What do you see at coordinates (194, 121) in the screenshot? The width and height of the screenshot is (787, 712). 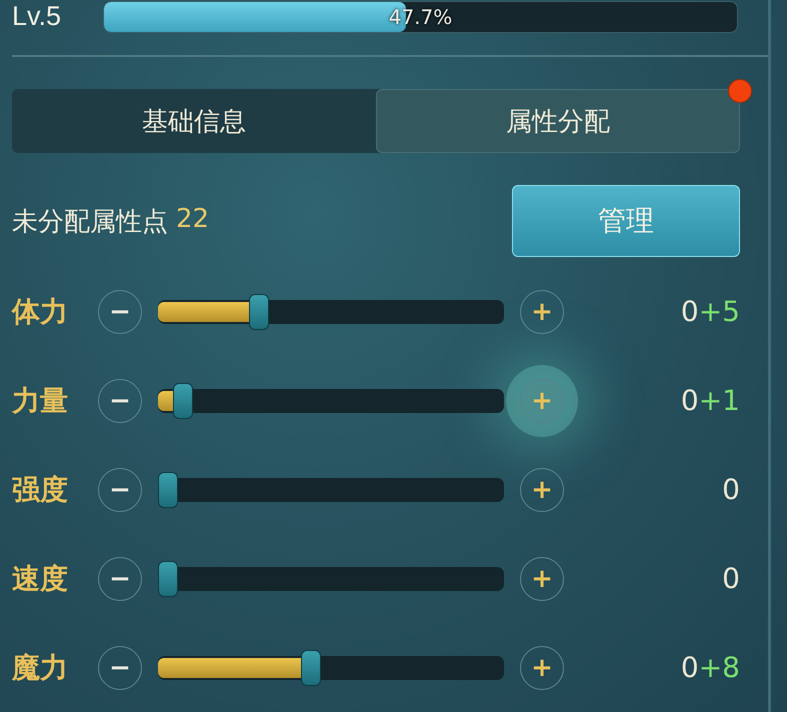 I see `tab: 基础信息` at bounding box center [194, 121].